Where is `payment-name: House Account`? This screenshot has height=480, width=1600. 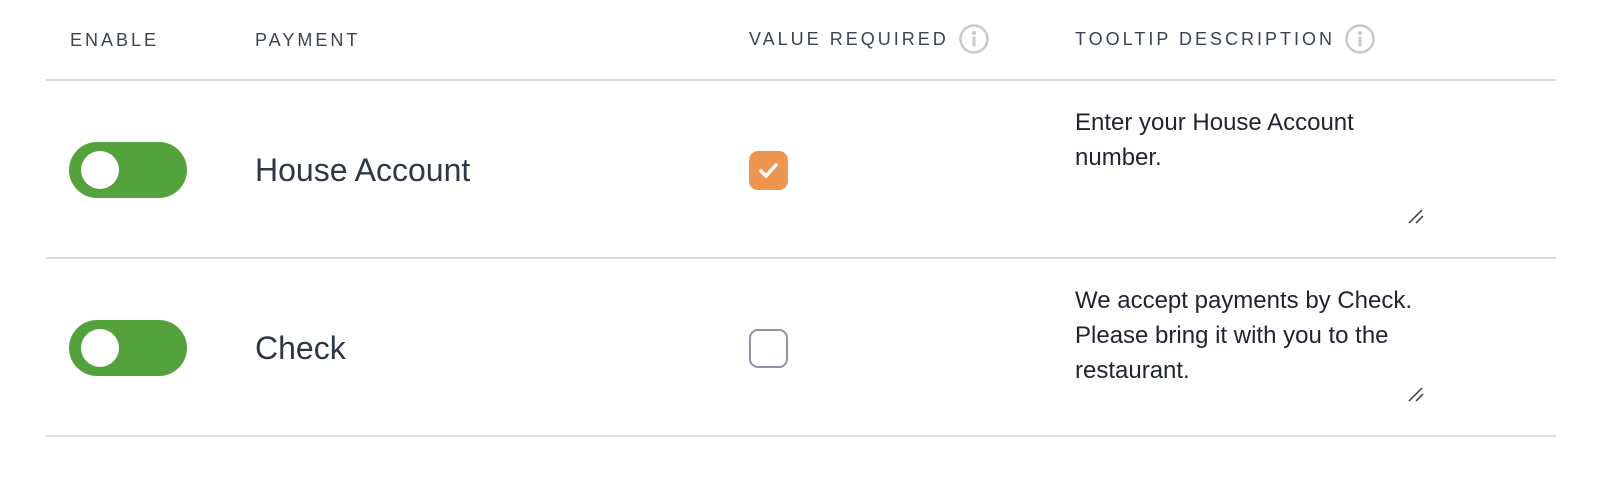
payment-name: House Account is located at coordinates (363, 170).